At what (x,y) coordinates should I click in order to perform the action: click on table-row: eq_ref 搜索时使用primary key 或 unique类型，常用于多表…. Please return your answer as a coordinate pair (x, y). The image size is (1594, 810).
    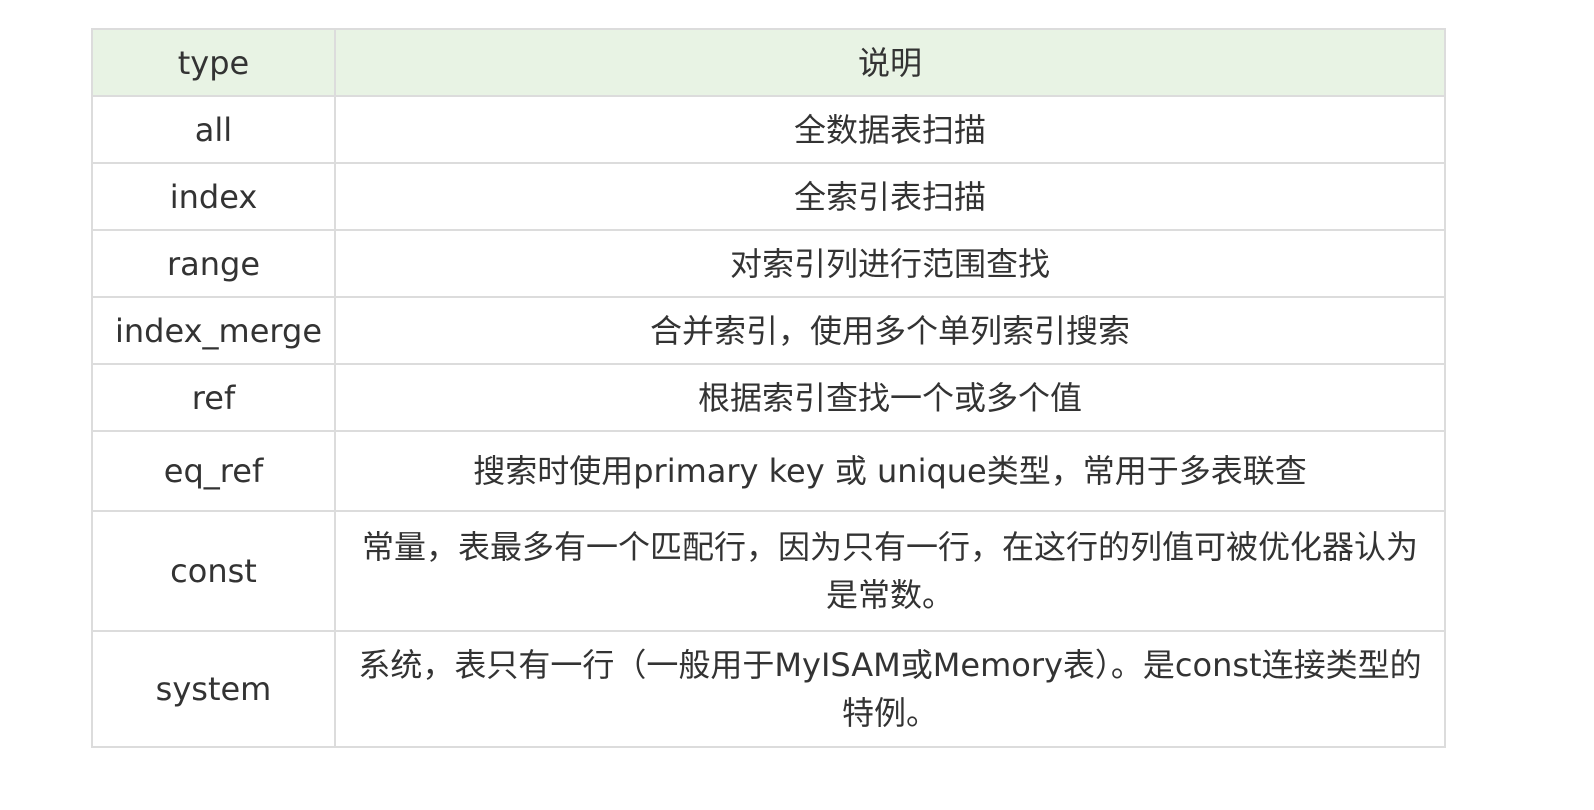
    Looking at the image, I should click on (768, 471).